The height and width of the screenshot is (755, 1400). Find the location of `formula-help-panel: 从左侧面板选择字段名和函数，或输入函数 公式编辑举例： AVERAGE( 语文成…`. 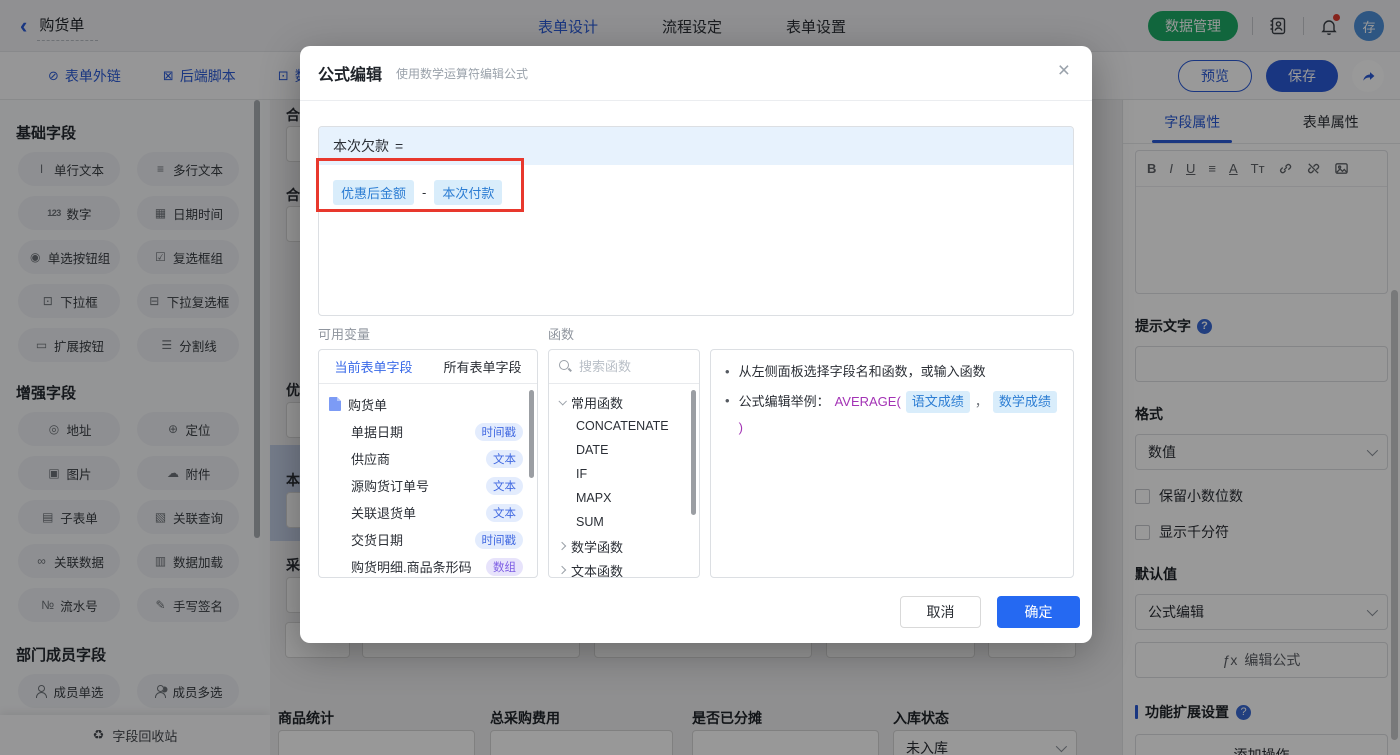

formula-help-panel: 从左侧面板选择字段名和函数，或输入函数 公式编辑举例： AVERAGE( 语文成… is located at coordinates (892, 463).